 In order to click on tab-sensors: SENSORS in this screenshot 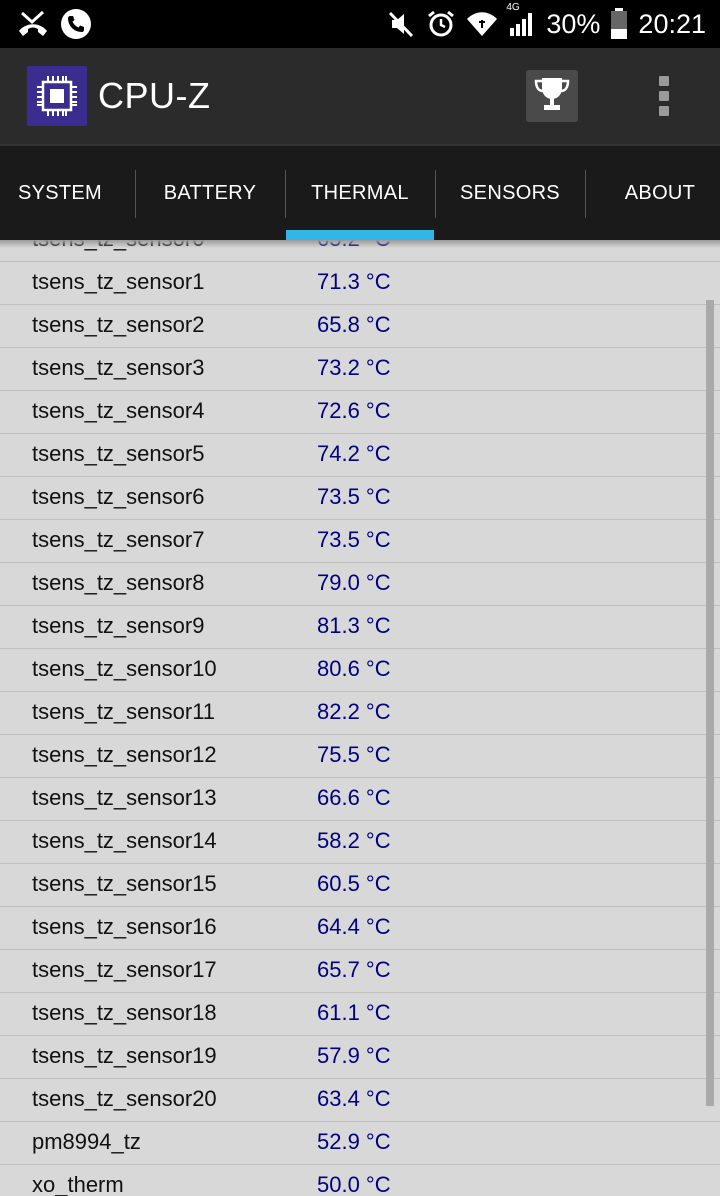, I will do `click(510, 193)`.